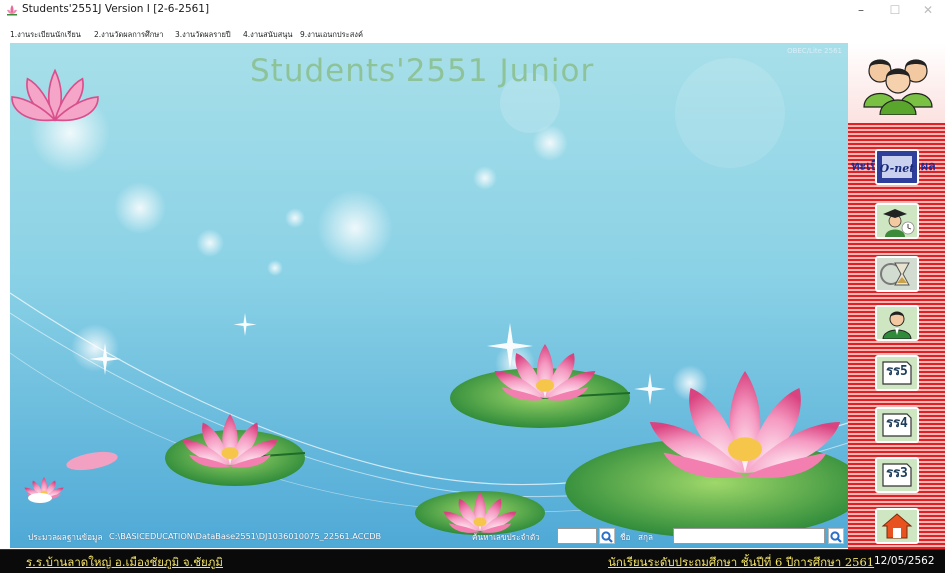 The height and width of the screenshot is (573, 945). I want to click on db-label: ประมวลผลฐานข้อมูล, so click(65, 537).